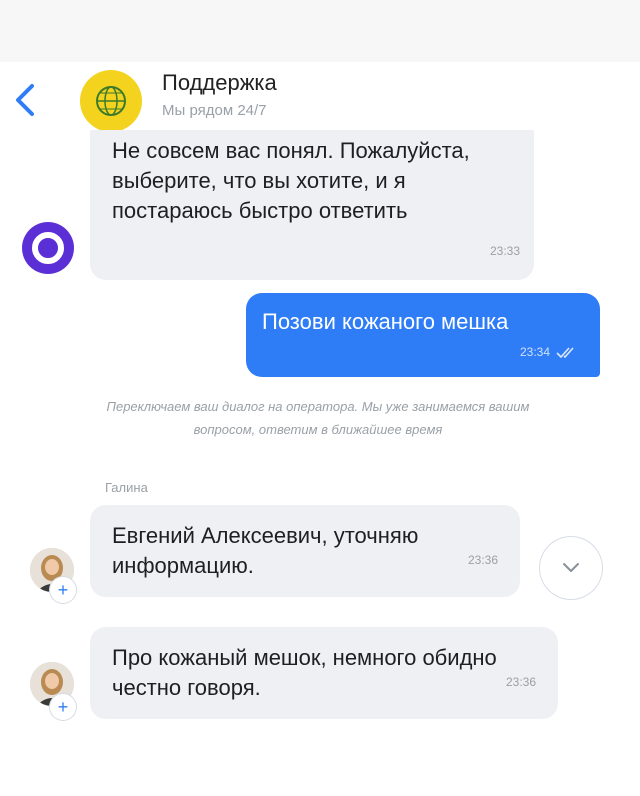 The width and height of the screenshot is (640, 796). I want to click on status-bar-area, so click(320, 31).